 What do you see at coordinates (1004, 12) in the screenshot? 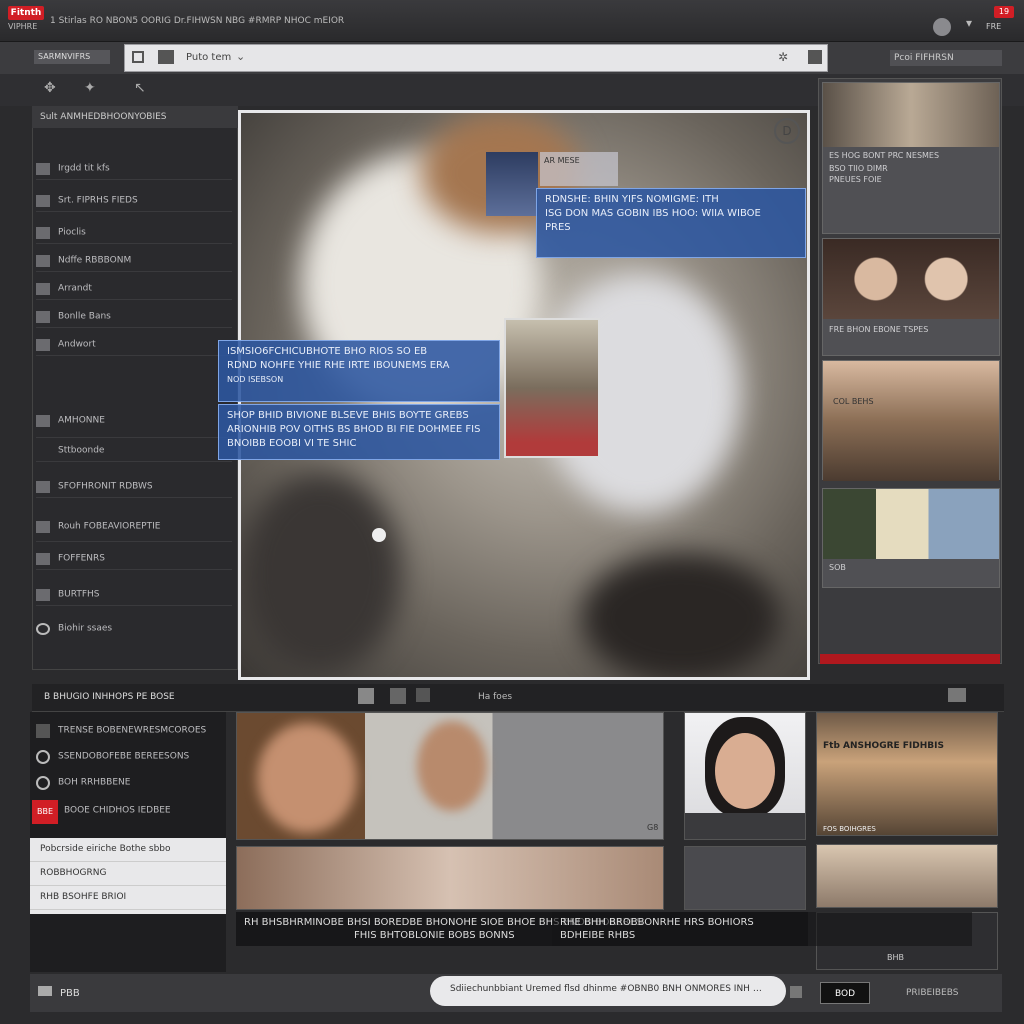
I see `notification-badge: 19` at bounding box center [1004, 12].